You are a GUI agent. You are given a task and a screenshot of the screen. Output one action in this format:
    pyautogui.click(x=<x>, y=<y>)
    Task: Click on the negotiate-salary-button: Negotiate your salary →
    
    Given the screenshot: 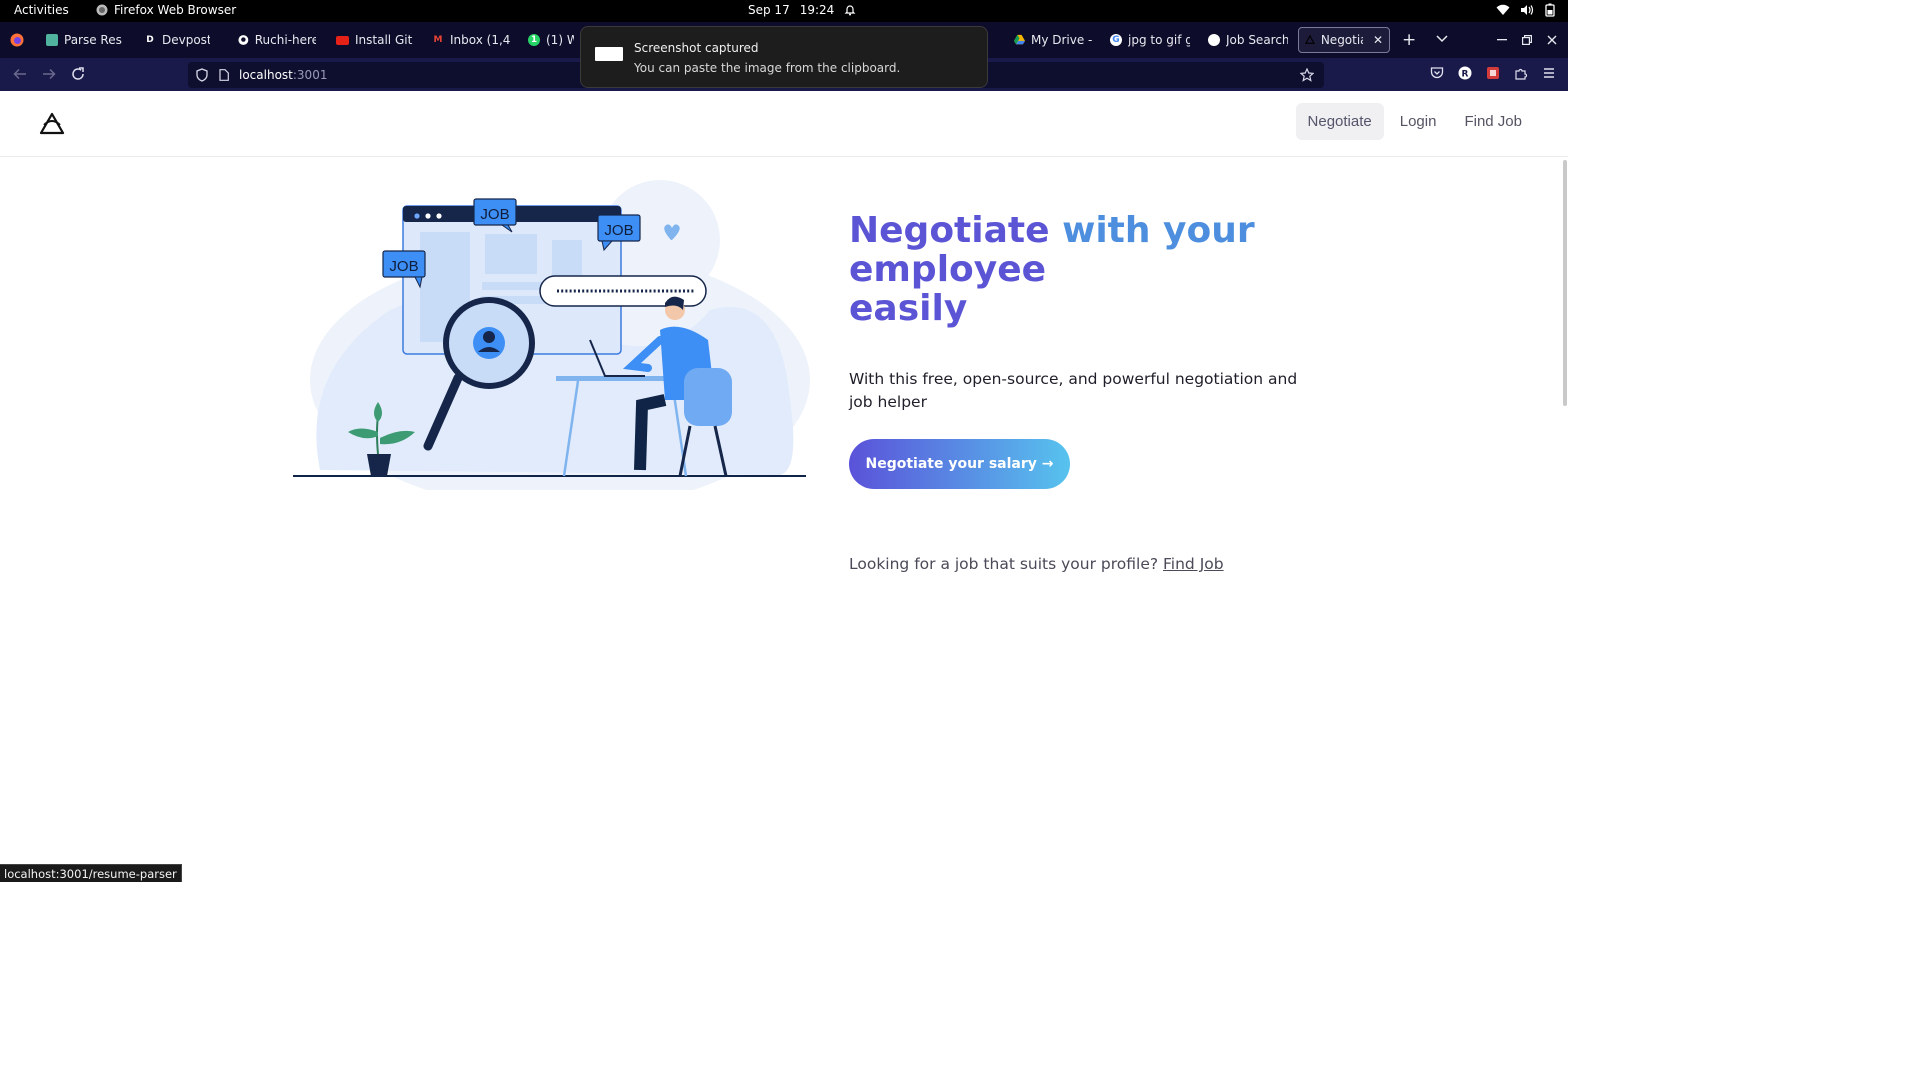 What is the action you would take?
    pyautogui.click(x=959, y=464)
    